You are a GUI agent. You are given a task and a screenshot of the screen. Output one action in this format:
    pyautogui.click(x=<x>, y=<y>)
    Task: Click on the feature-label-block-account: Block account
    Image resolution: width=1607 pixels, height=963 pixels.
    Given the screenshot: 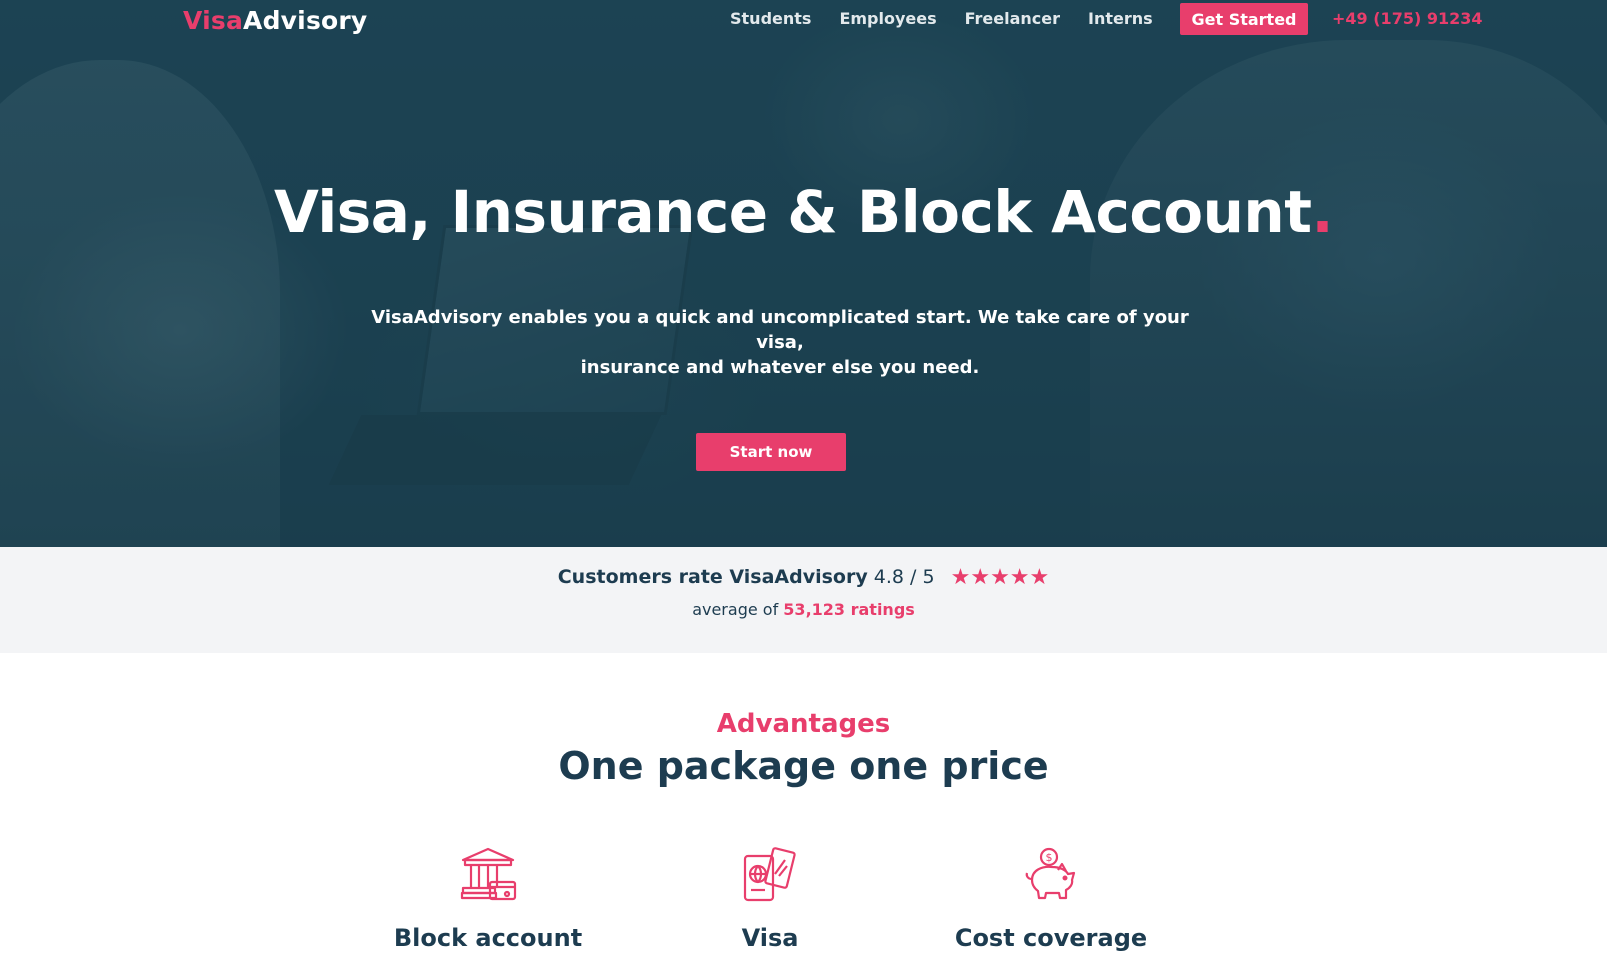 What is the action you would take?
    pyautogui.click(x=488, y=938)
    